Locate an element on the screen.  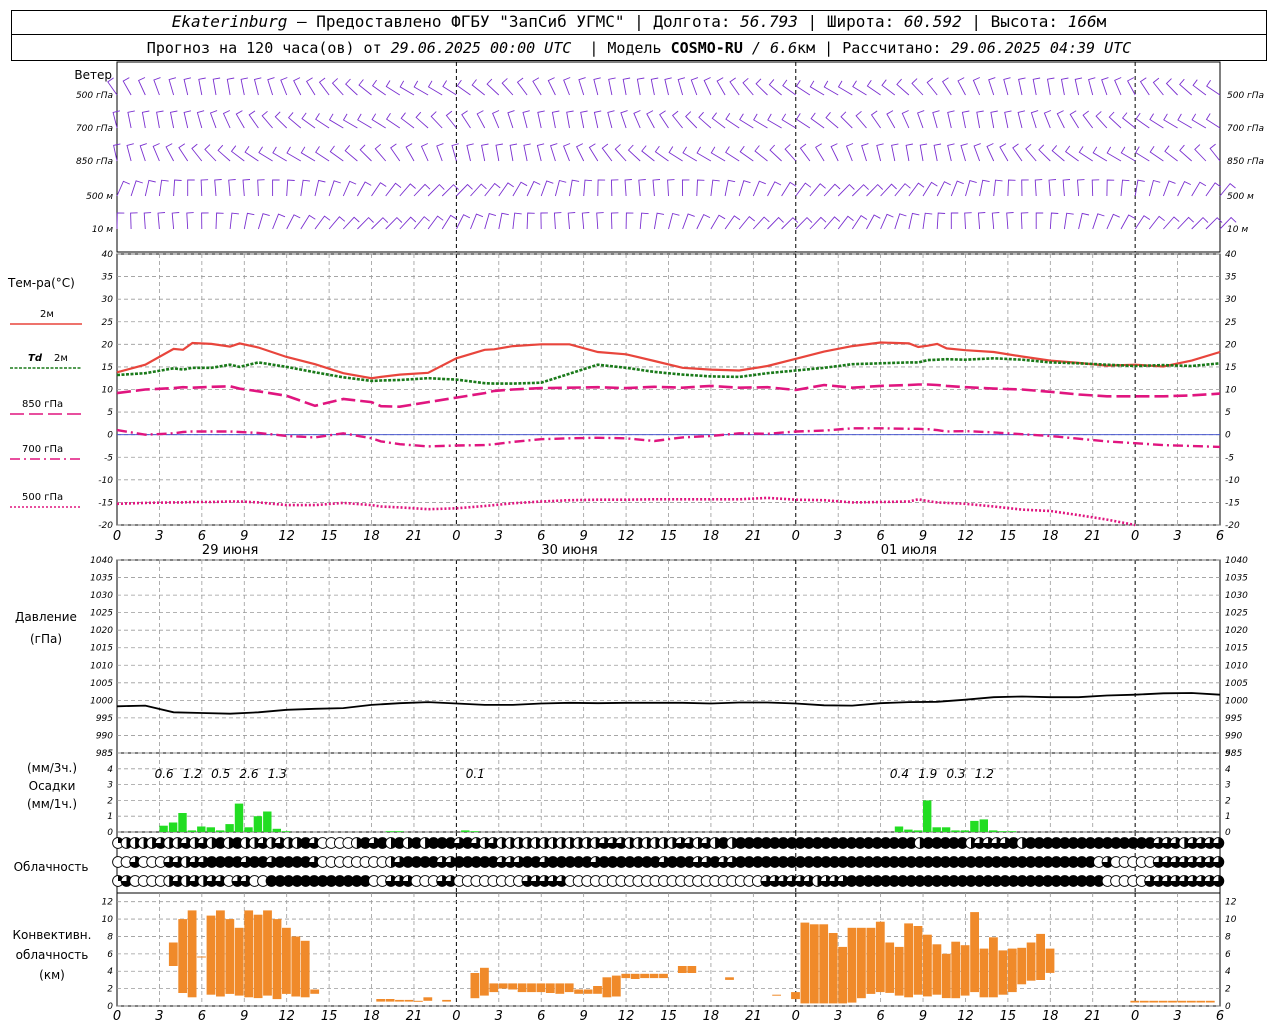
precip-total: 0.6 is located at coordinates (164, 774).